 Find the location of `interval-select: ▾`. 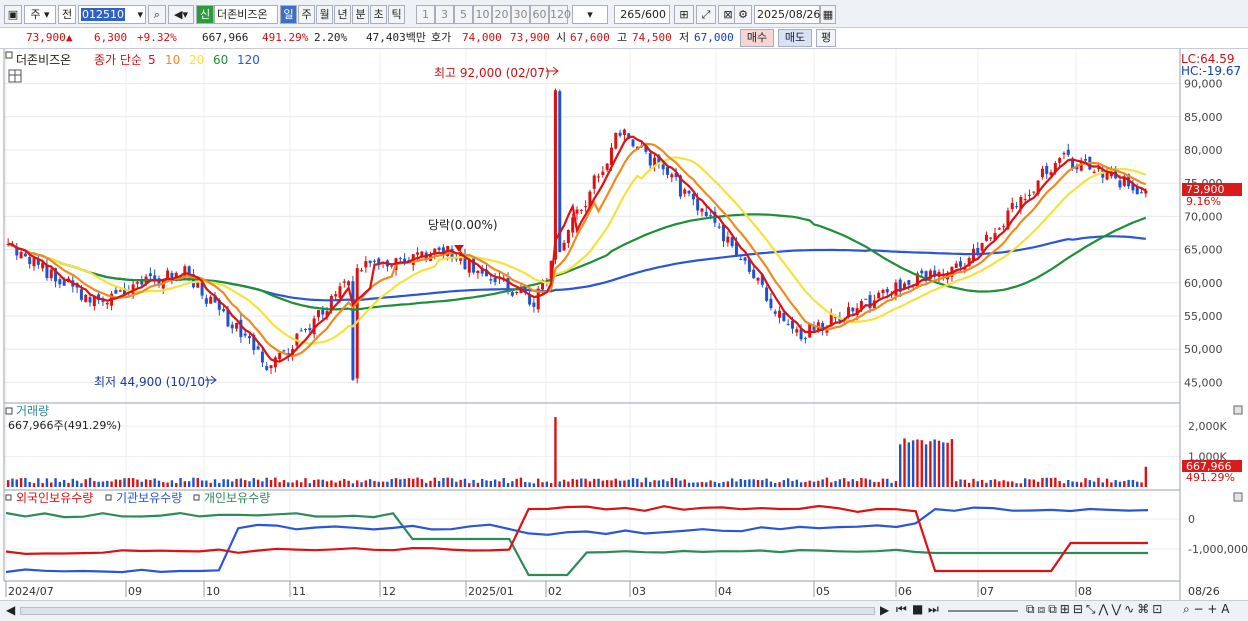

interval-select: ▾ is located at coordinates (590, 14).